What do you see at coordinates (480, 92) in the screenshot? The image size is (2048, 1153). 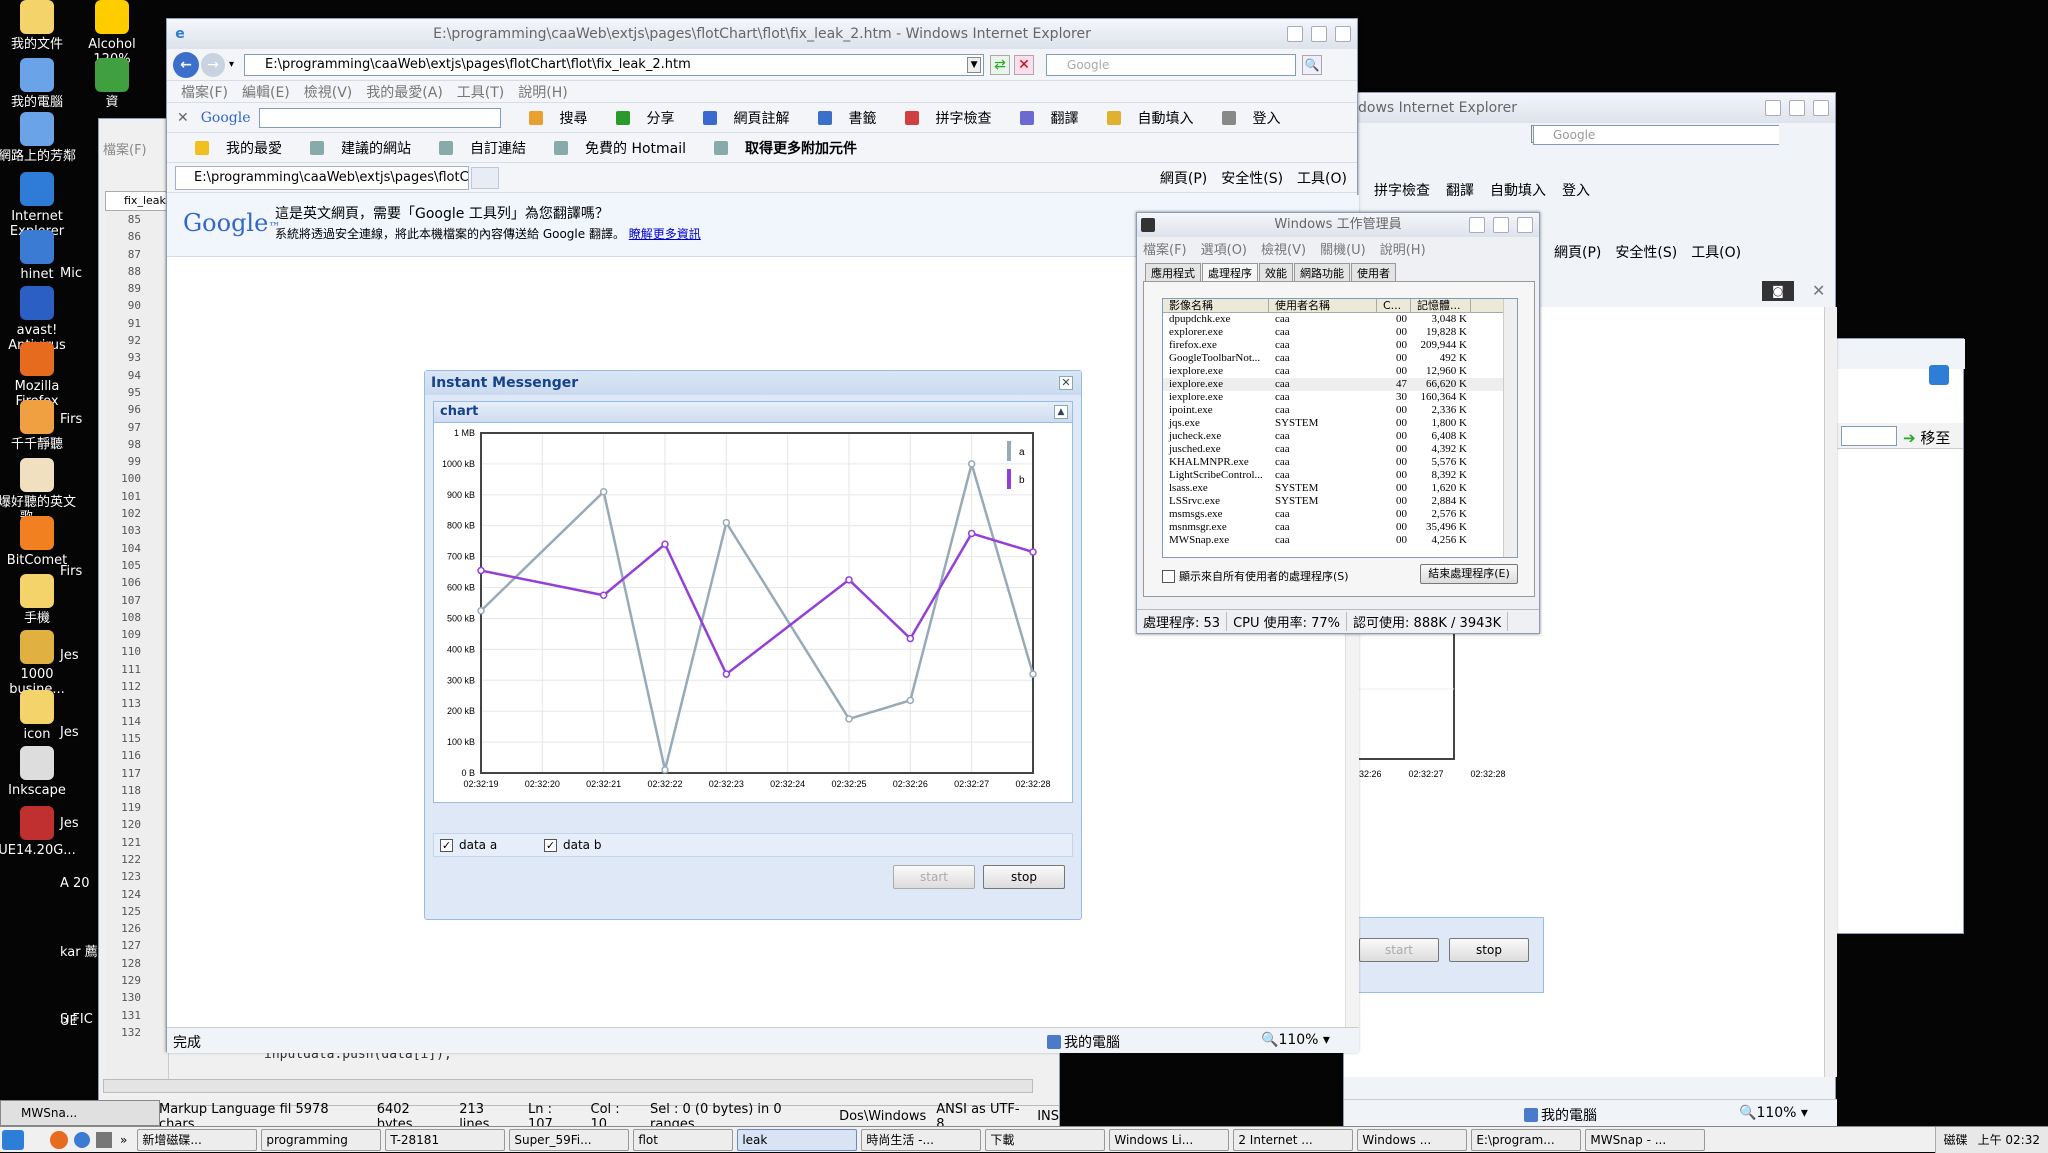 I see `menu-item: 工具(T)` at bounding box center [480, 92].